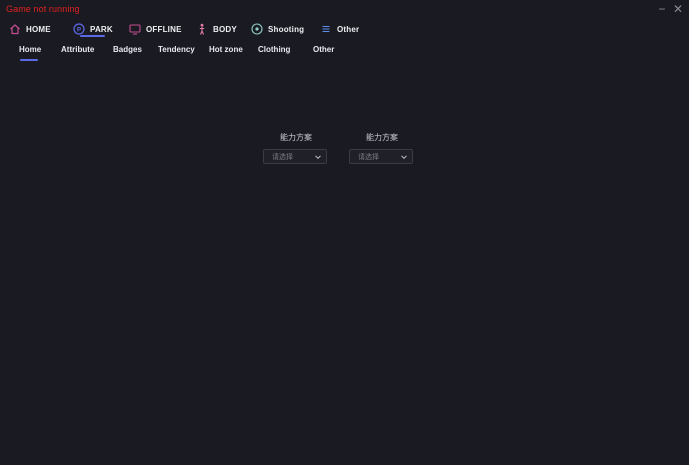 Image resolution: width=689 pixels, height=465 pixels. What do you see at coordinates (43, 9) in the screenshot?
I see `game-status-text: Game not running` at bounding box center [43, 9].